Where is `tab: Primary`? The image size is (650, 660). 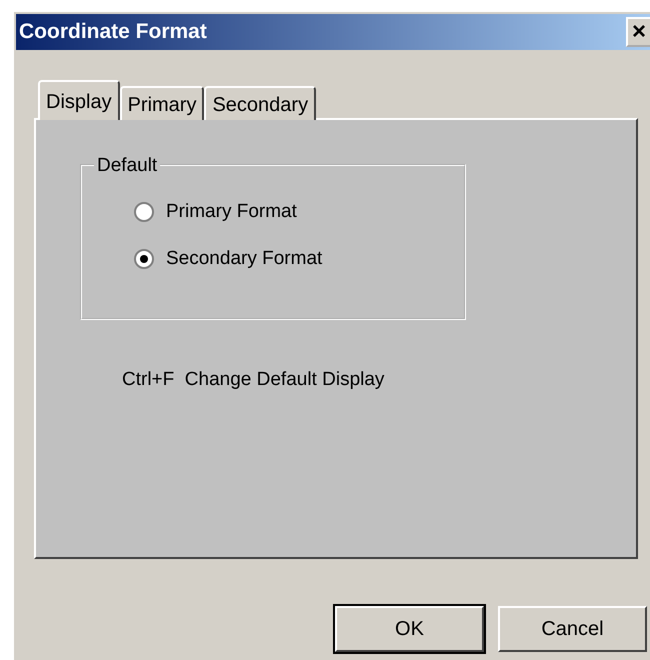 tab: Primary is located at coordinates (162, 103).